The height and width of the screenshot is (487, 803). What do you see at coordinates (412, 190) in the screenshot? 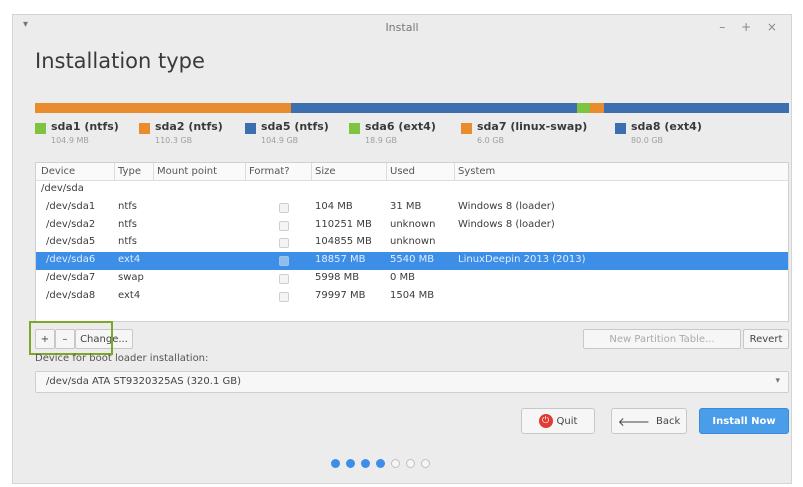
I see `table-row-disk: /dev/sda` at bounding box center [412, 190].